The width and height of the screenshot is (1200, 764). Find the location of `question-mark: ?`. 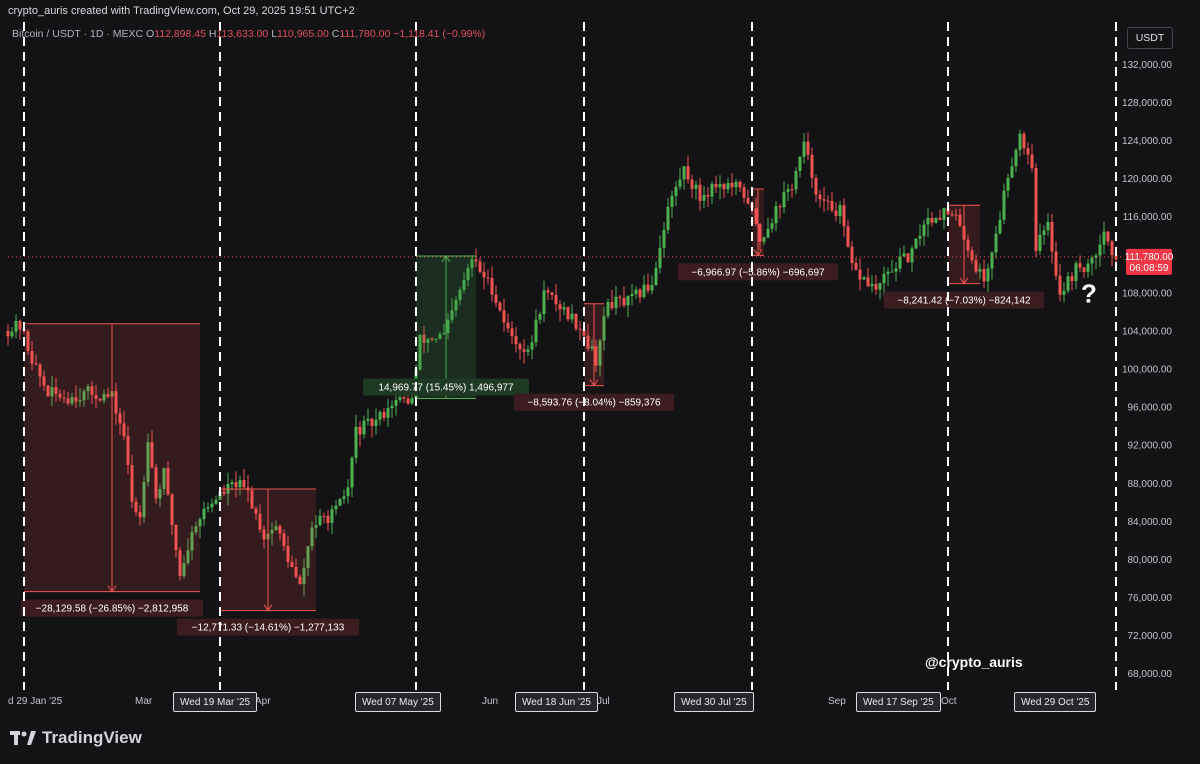

question-mark: ? is located at coordinates (1089, 293).